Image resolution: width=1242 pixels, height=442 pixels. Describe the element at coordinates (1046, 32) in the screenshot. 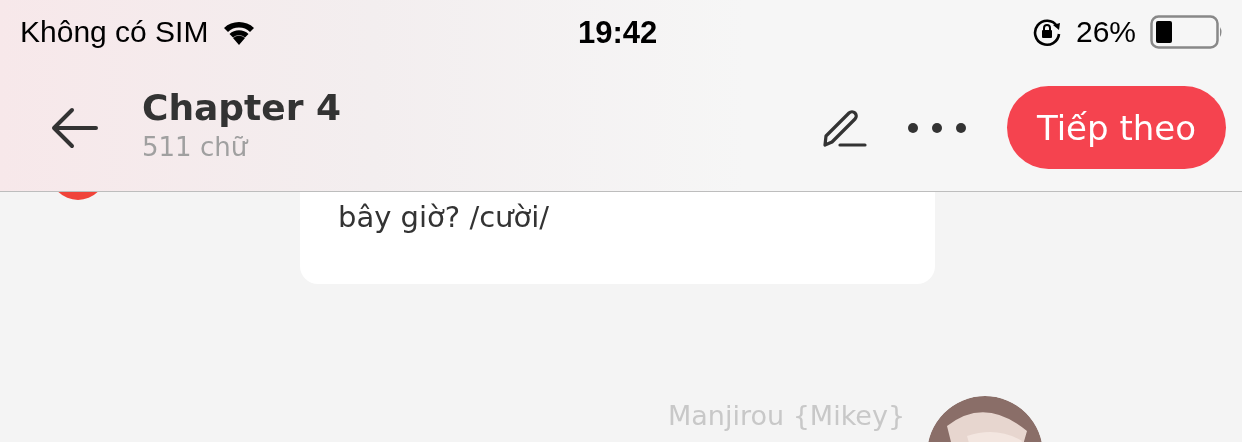

I see `rotation-lock-icon` at that location.